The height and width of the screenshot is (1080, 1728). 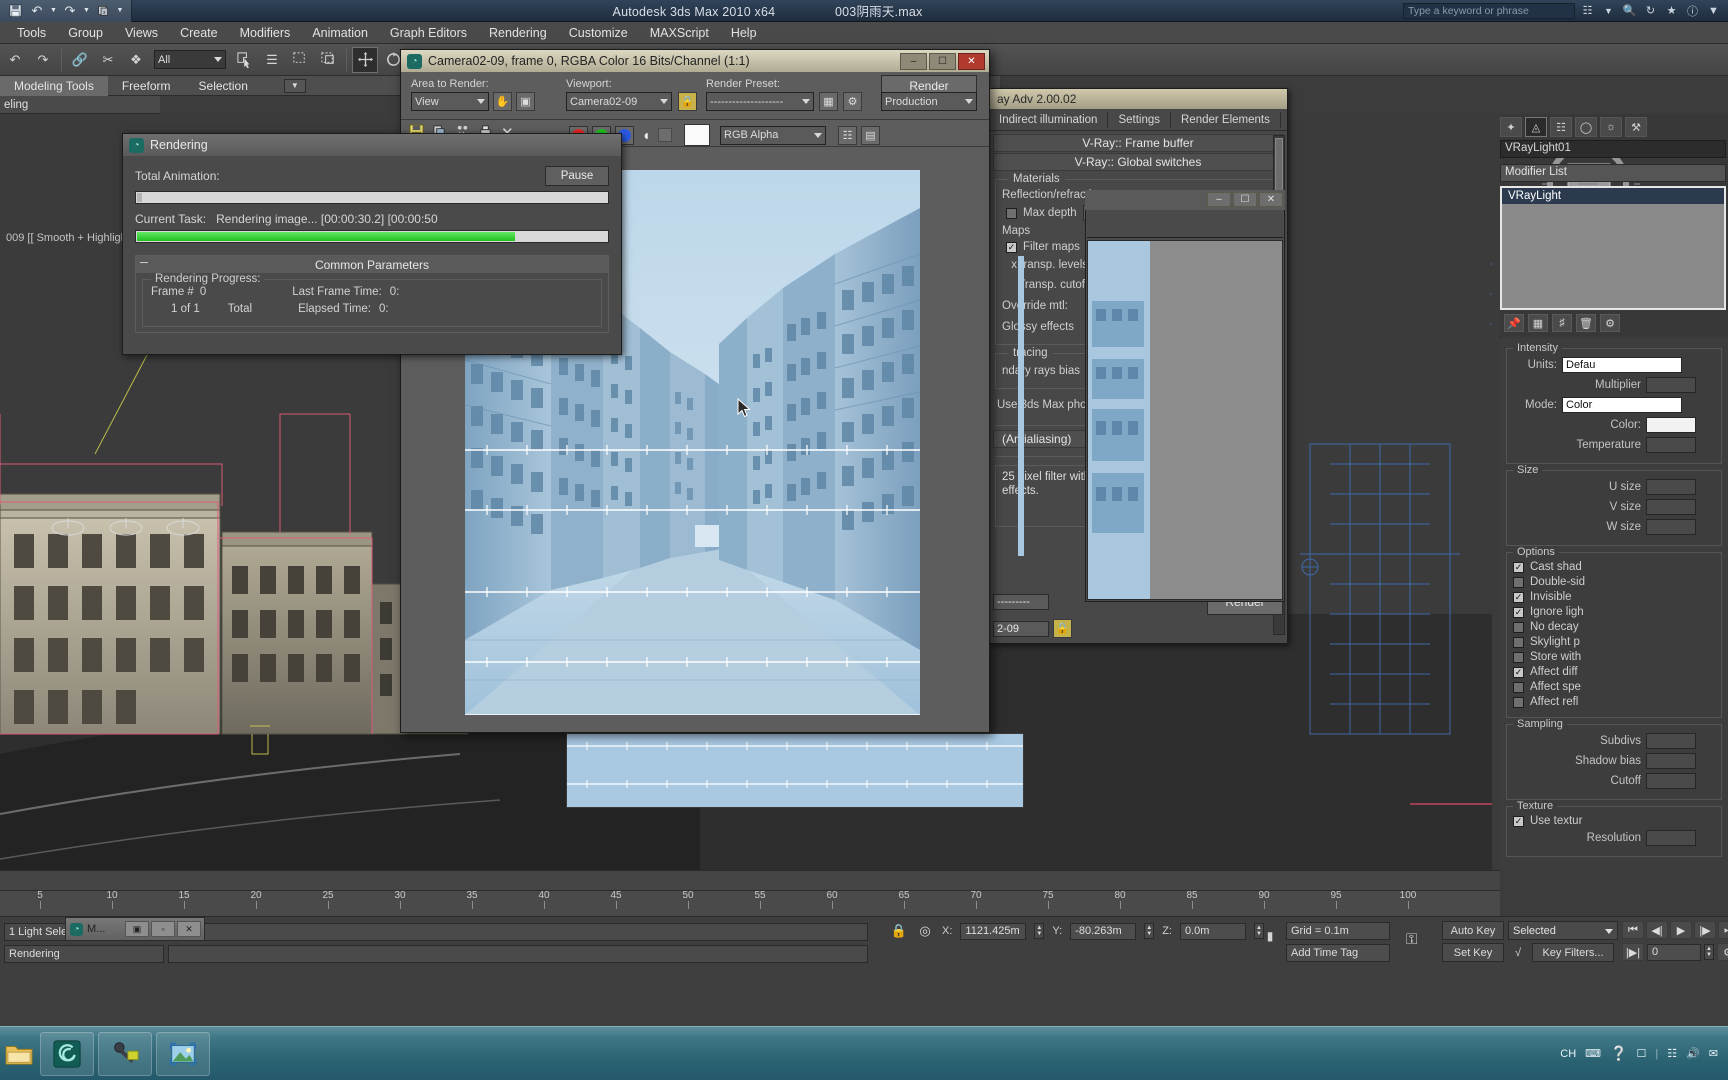 I want to click on resolution-field, so click(x=1671, y=838).